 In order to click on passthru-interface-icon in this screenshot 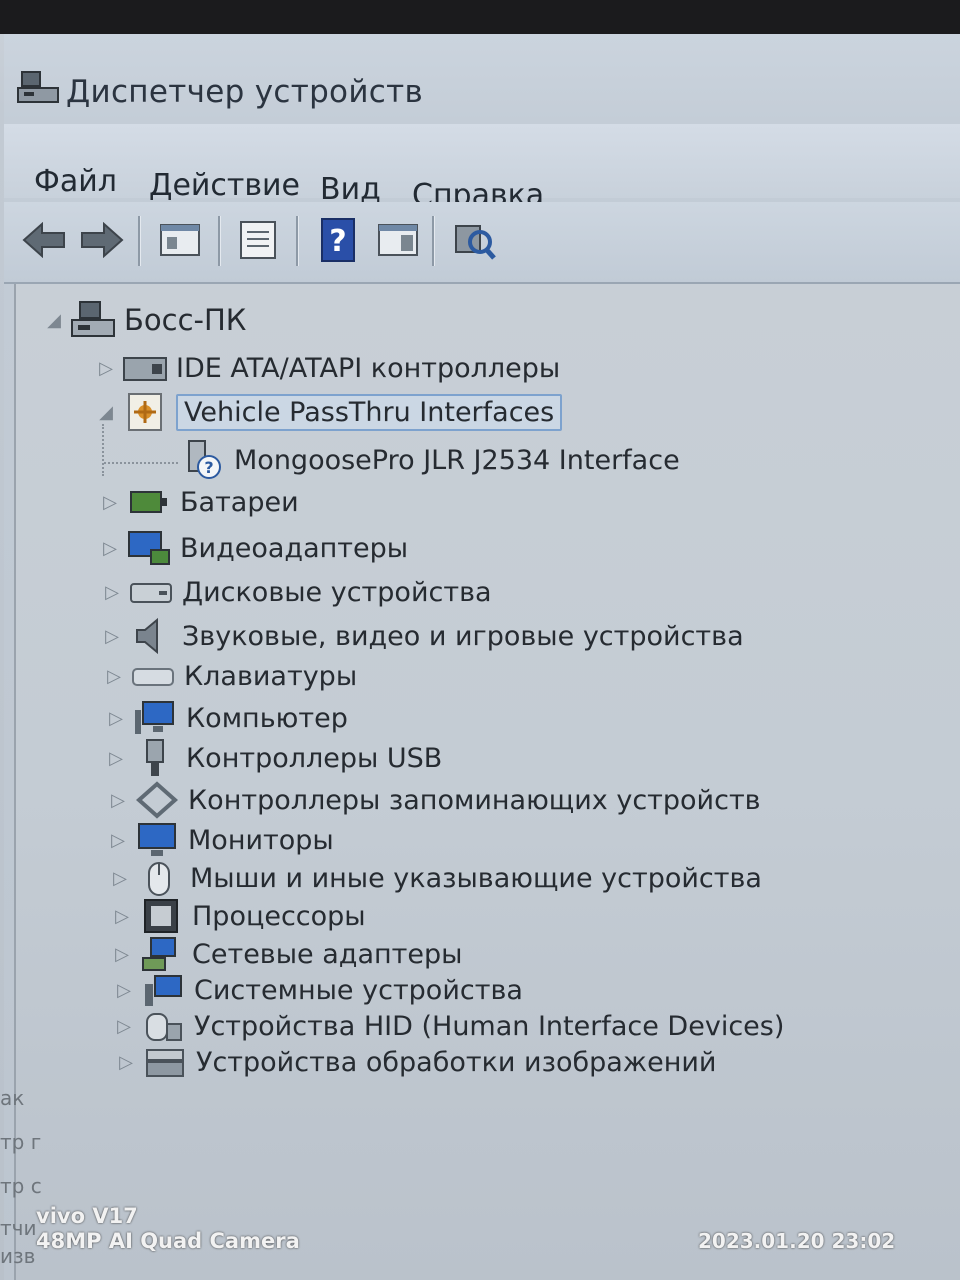, I will do `click(145, 412)`.